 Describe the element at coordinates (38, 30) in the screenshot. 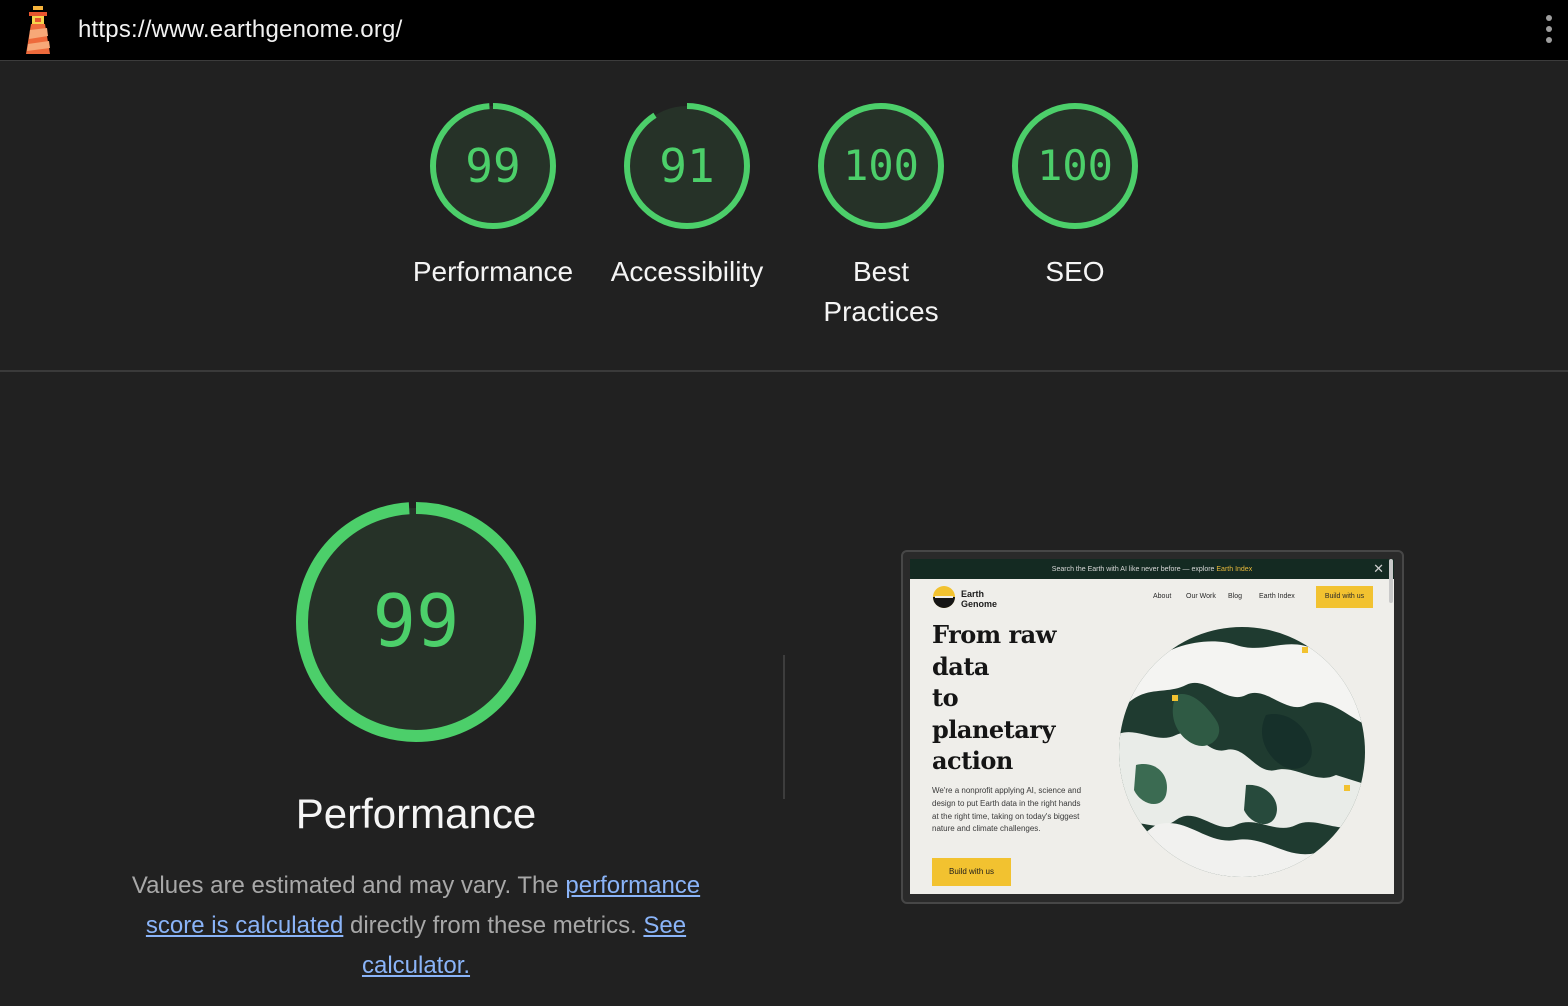

I see `lighthouse-icon` at that location.